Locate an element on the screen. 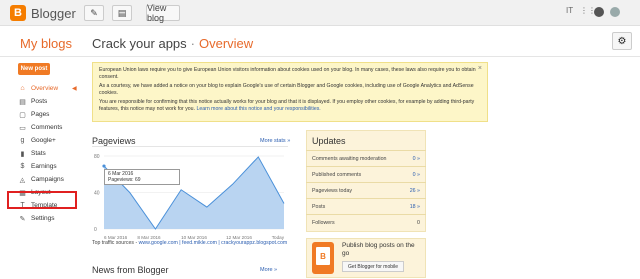  blogger-logo-icon: B is located at coordinates (18, 13).